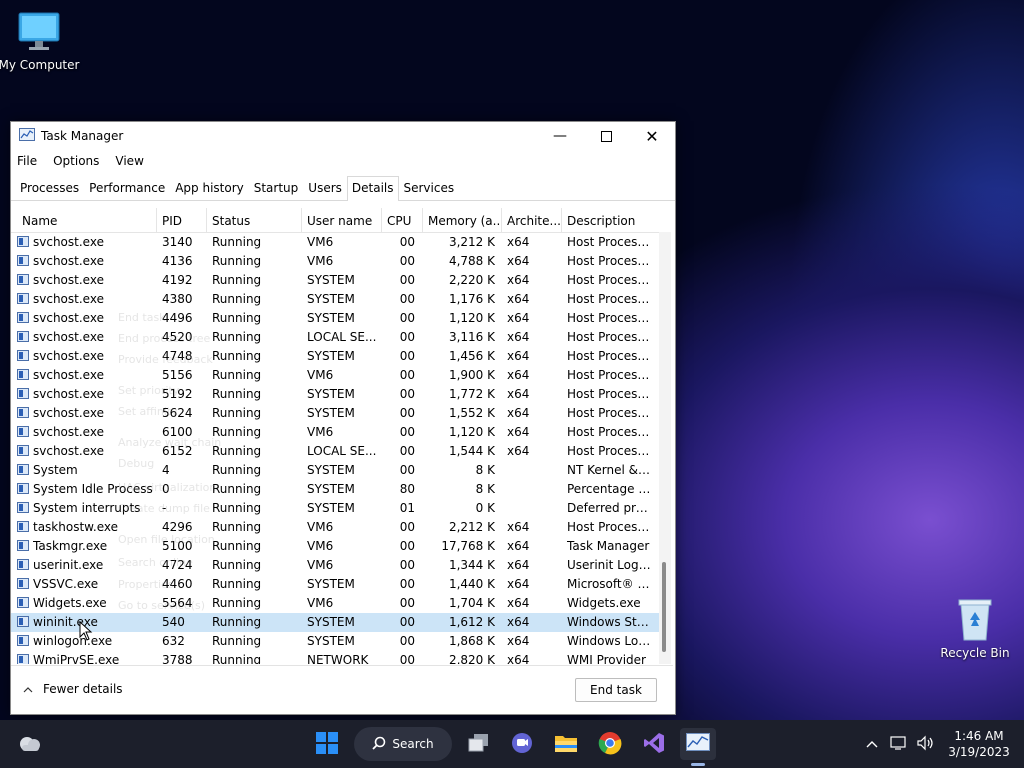 This screenshot has width=1024, height=768. What do you see at coordinates (73, 689) in the screenshot?
I see `fewer-details-toggle: Fewer details` at bounding box center [73, 689].